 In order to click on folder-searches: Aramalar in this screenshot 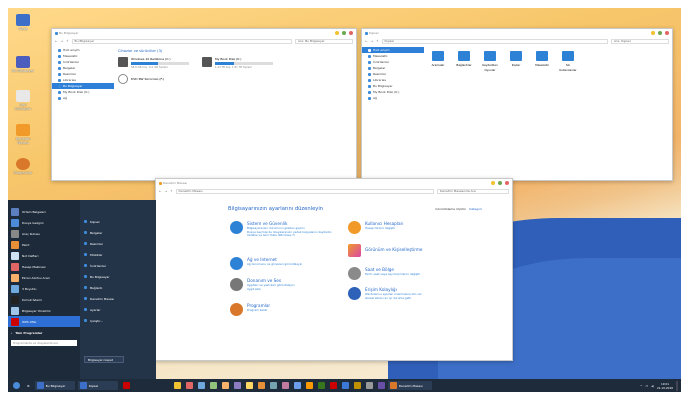, I will do `click(438, 61)`.